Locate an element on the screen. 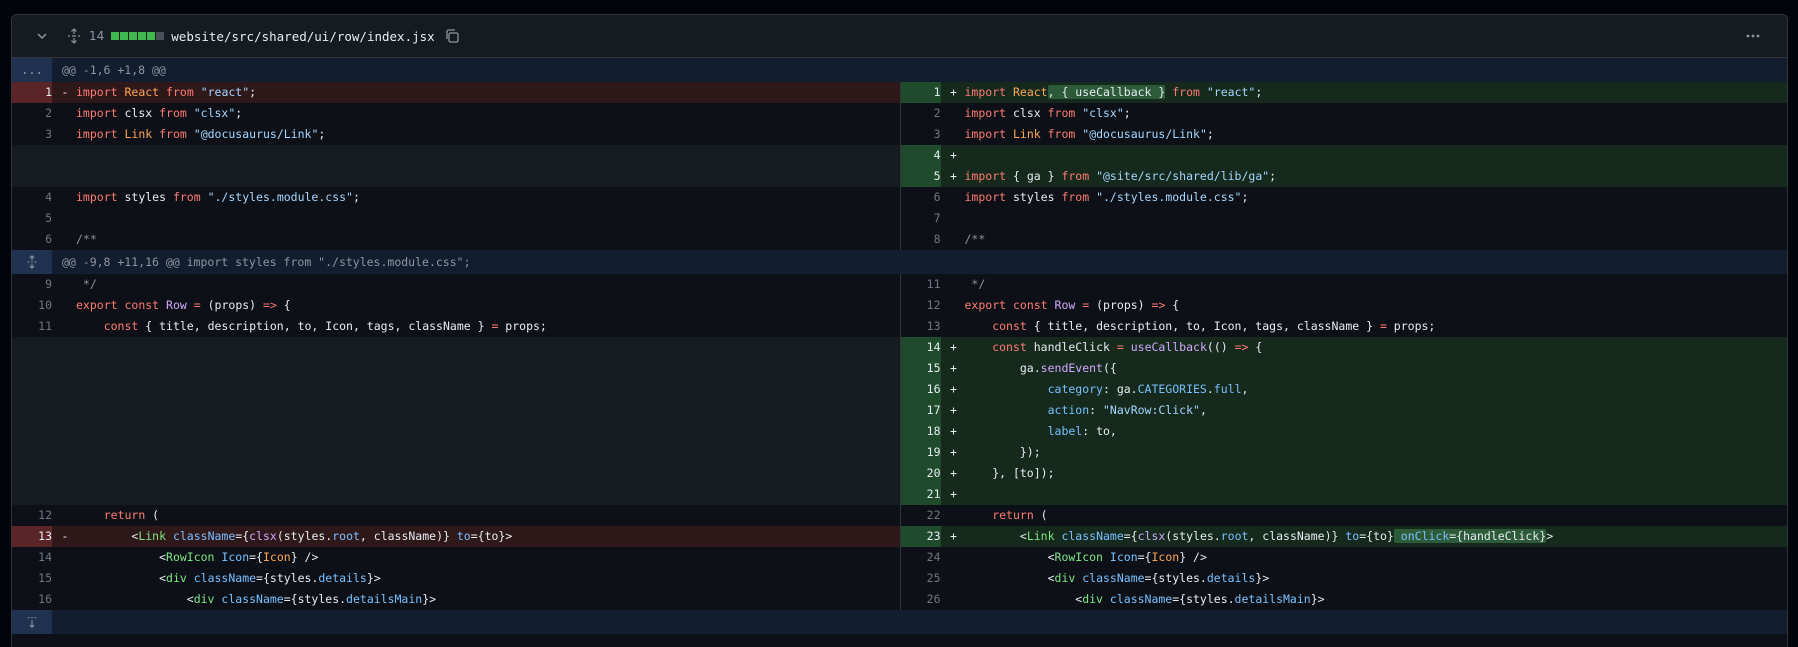  line-number: 18 is located at coordinates (920, 431).